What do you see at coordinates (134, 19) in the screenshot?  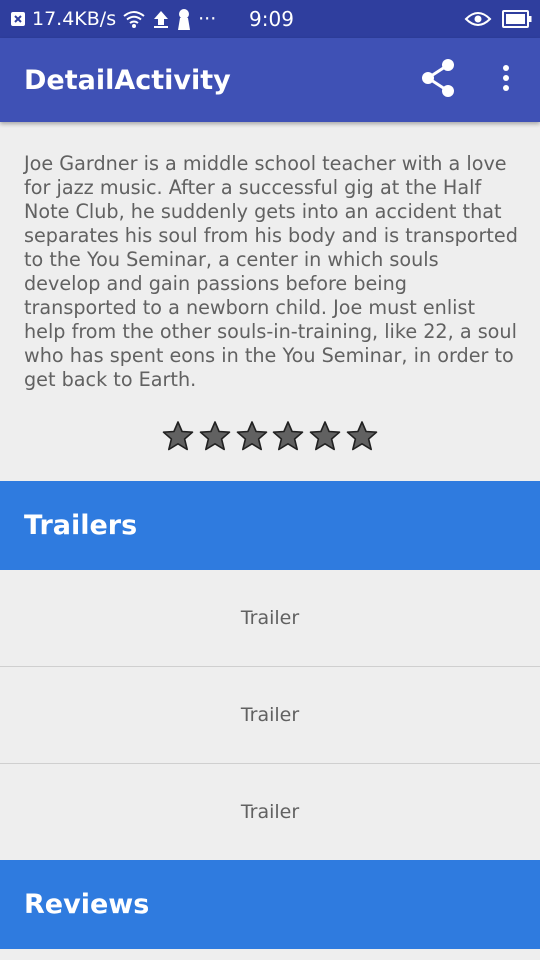 I see `wifi-icon` at bounding box center [134, 19].